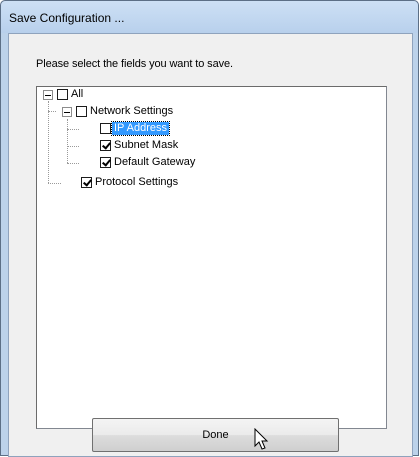 Image resolution: width=420 pixels, height=457 pixels. I want to click on tree-item-network-settings: Network Settings, so click(131, 111).